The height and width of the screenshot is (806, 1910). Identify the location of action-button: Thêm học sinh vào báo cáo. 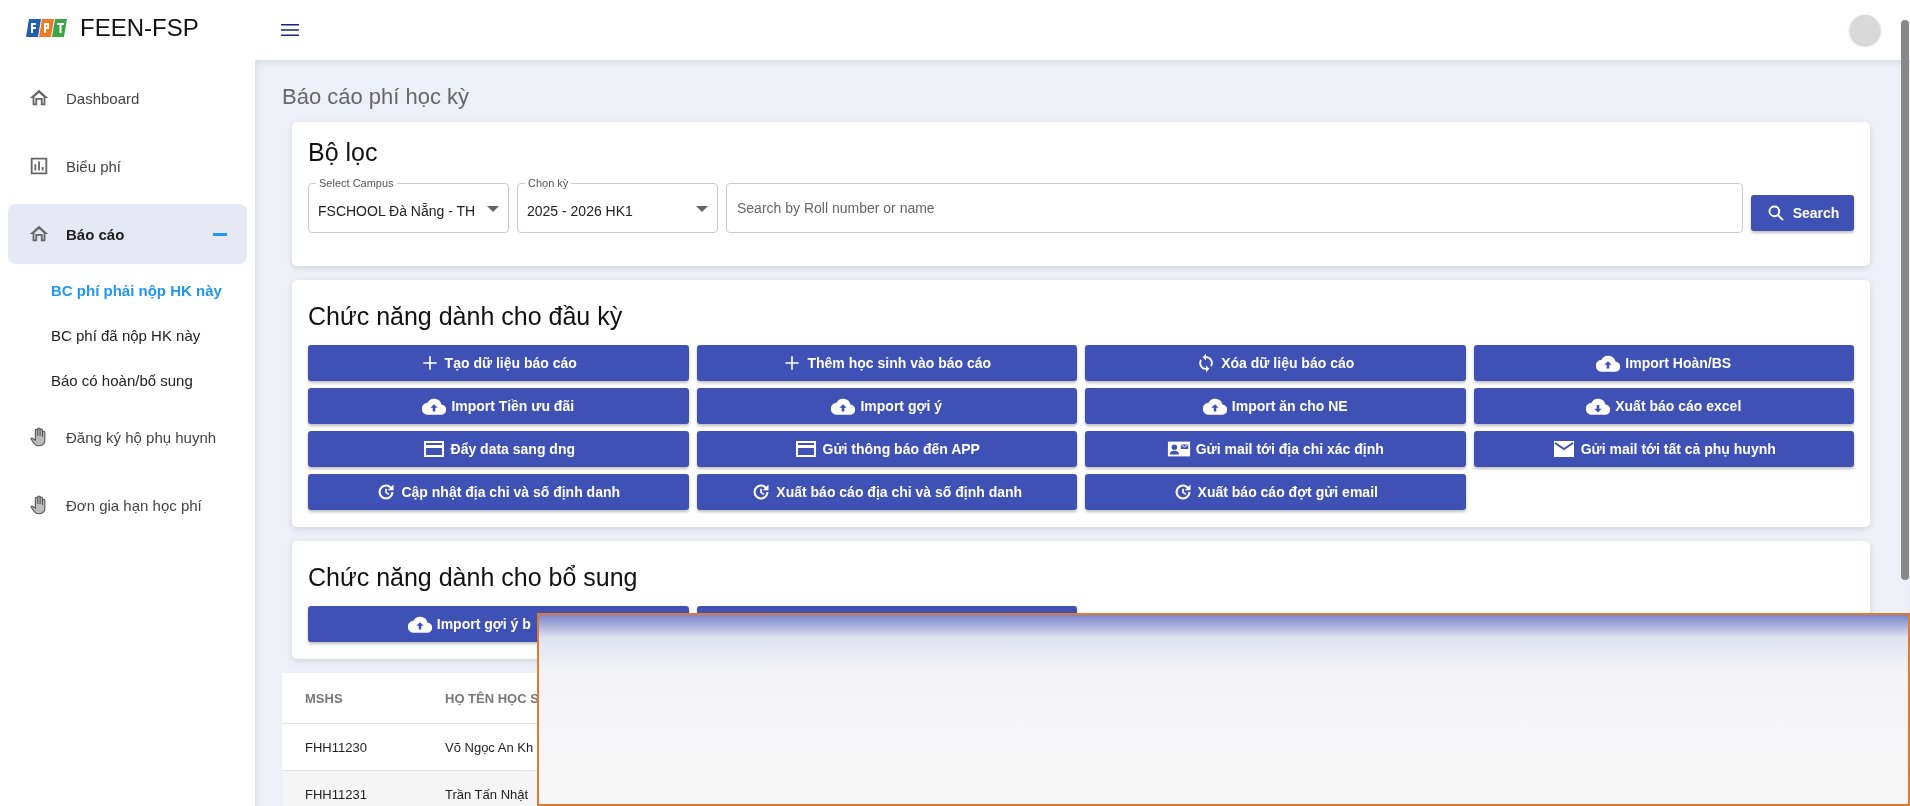
(886, 363).